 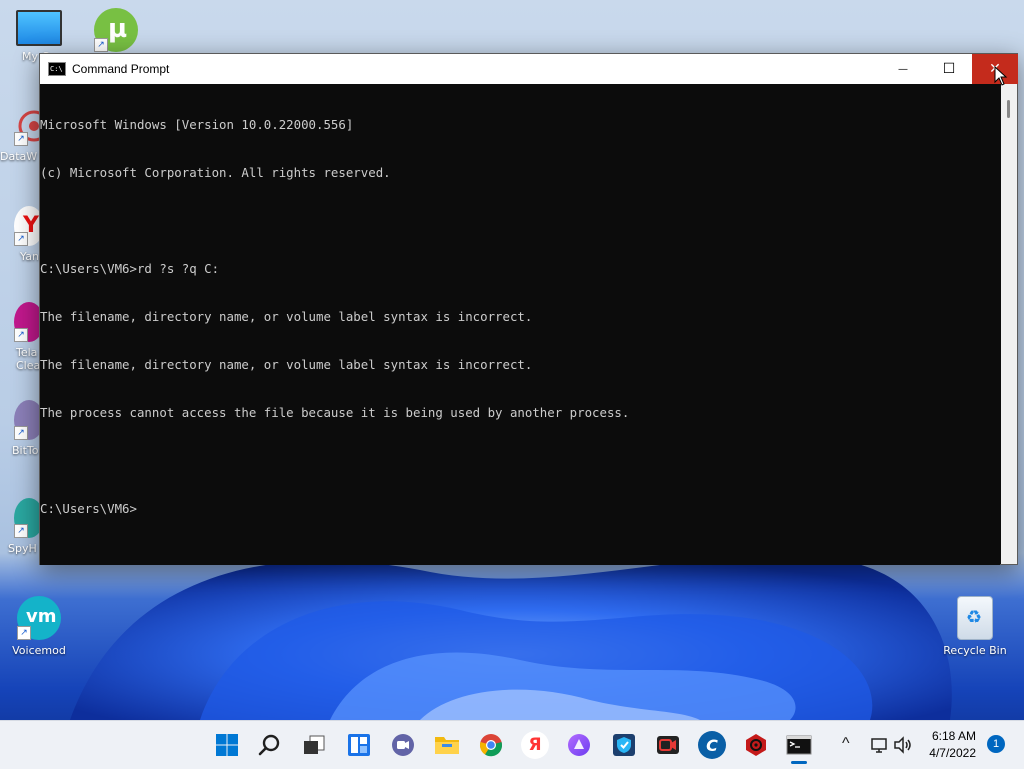 I want to click on task-view-button, so click(x=314, y=745).